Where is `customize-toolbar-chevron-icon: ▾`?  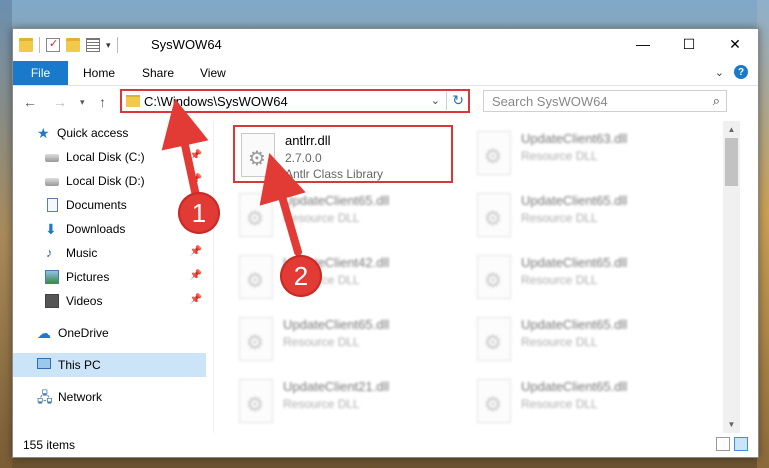 customize-toolbar-chevron-icon: ▾ is located at coordinates (108, 45).